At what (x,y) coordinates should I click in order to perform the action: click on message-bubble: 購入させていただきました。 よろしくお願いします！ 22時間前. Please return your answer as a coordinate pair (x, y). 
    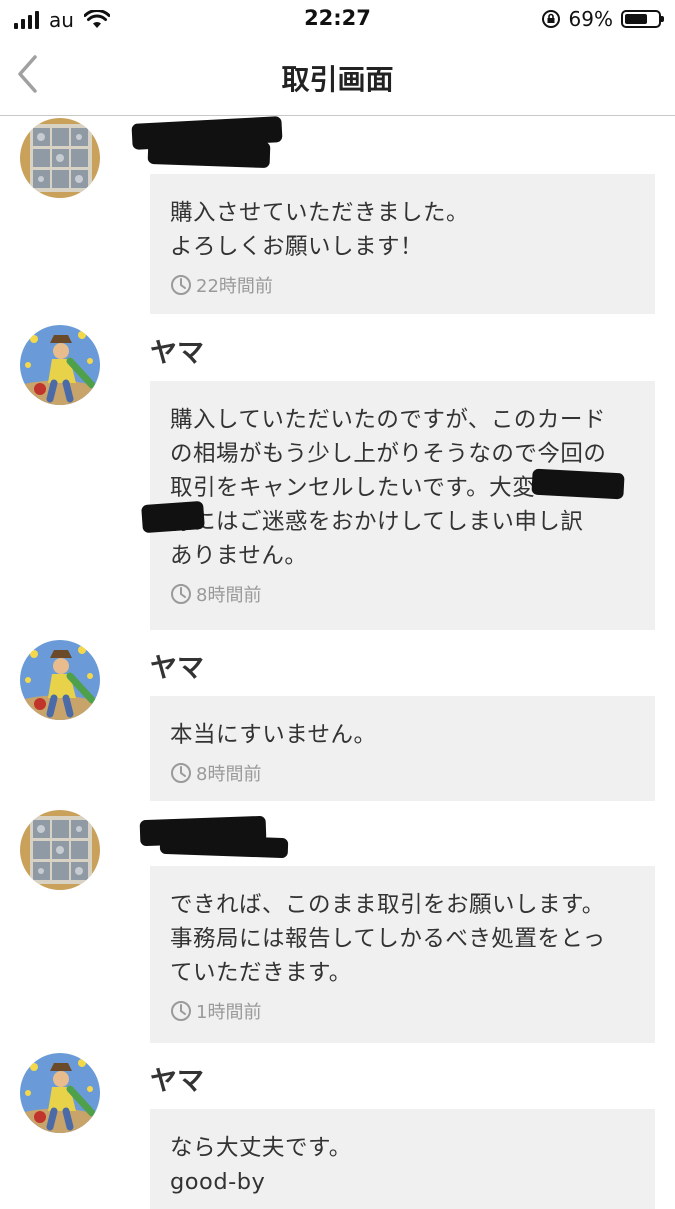
    Looking at the image, I should click on (402, 244).